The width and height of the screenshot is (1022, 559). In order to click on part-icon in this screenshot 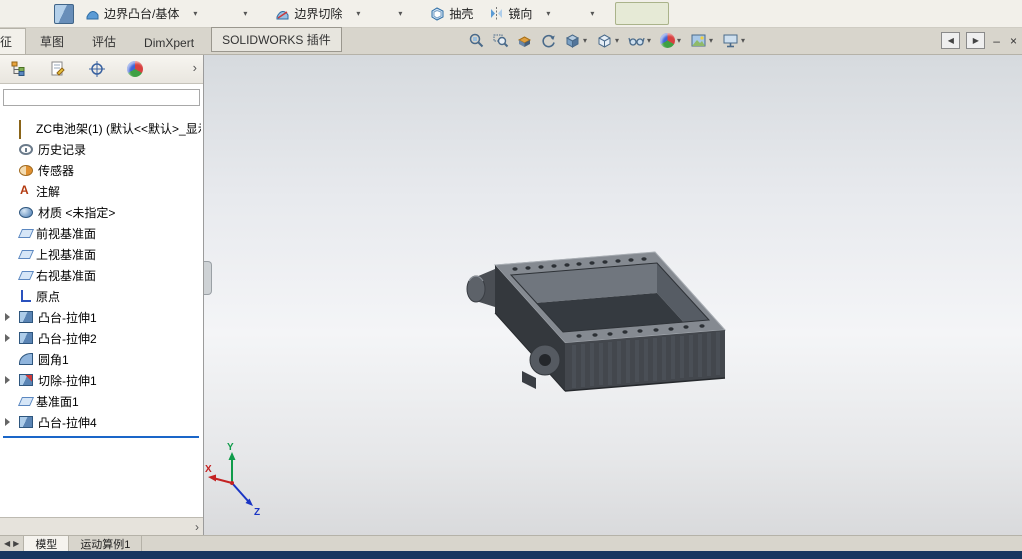, I will do `click(20, 129)`.